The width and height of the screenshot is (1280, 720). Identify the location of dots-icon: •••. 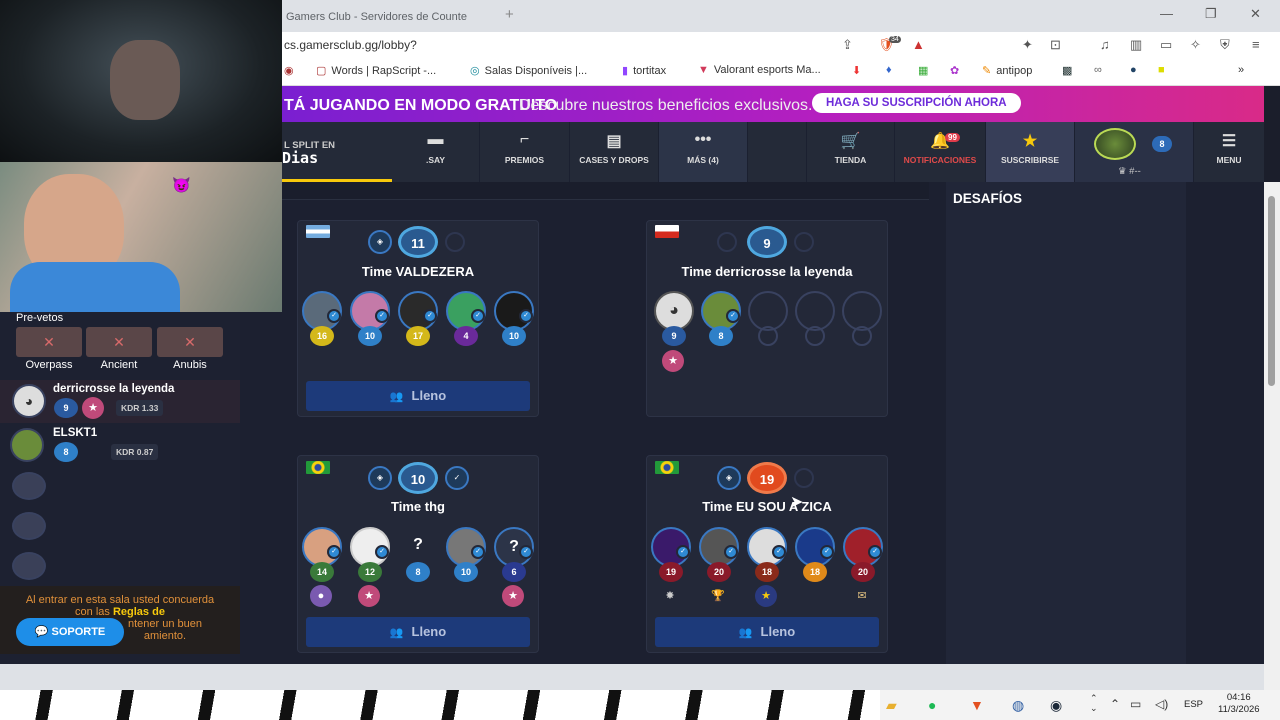
(703, 139).